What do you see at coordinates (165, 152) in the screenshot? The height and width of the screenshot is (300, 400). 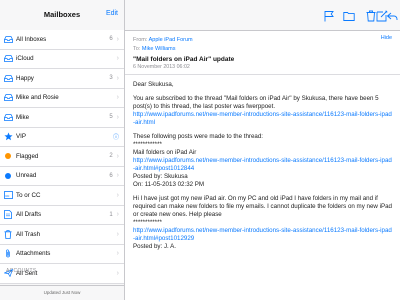 I see `post-title: Mail folders on iPad Air` at bounding box center [165, 152].